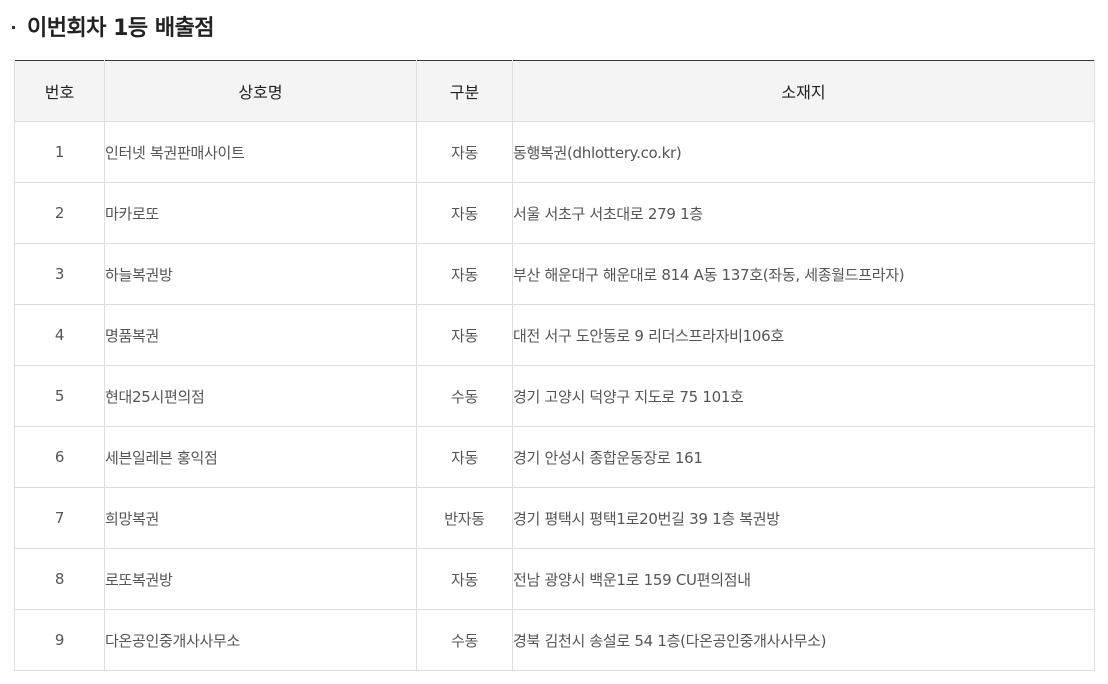 The height and width of the screenshot is (684, 1108). What do you see at coordinates (260, 91) in the screenshot?
I see `header-name: 상호명` at bounding box center [260, 91].